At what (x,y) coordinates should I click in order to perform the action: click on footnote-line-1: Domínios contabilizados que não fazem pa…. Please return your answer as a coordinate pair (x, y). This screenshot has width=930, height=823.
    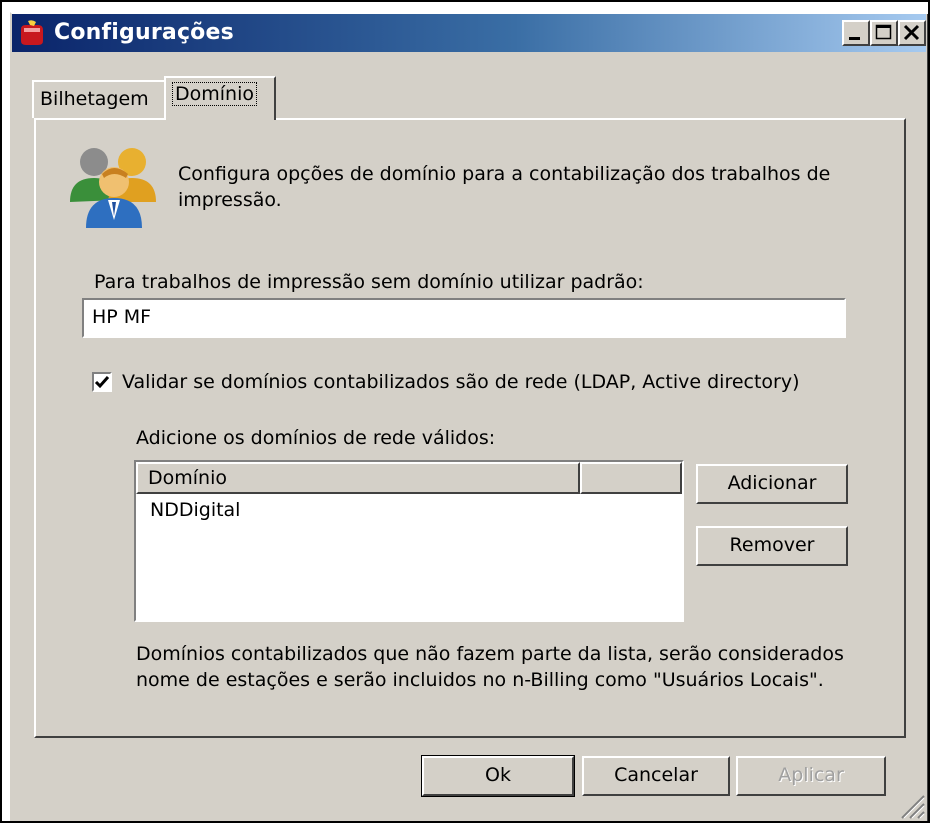
    Looking at the image, I should click on (490, 654).